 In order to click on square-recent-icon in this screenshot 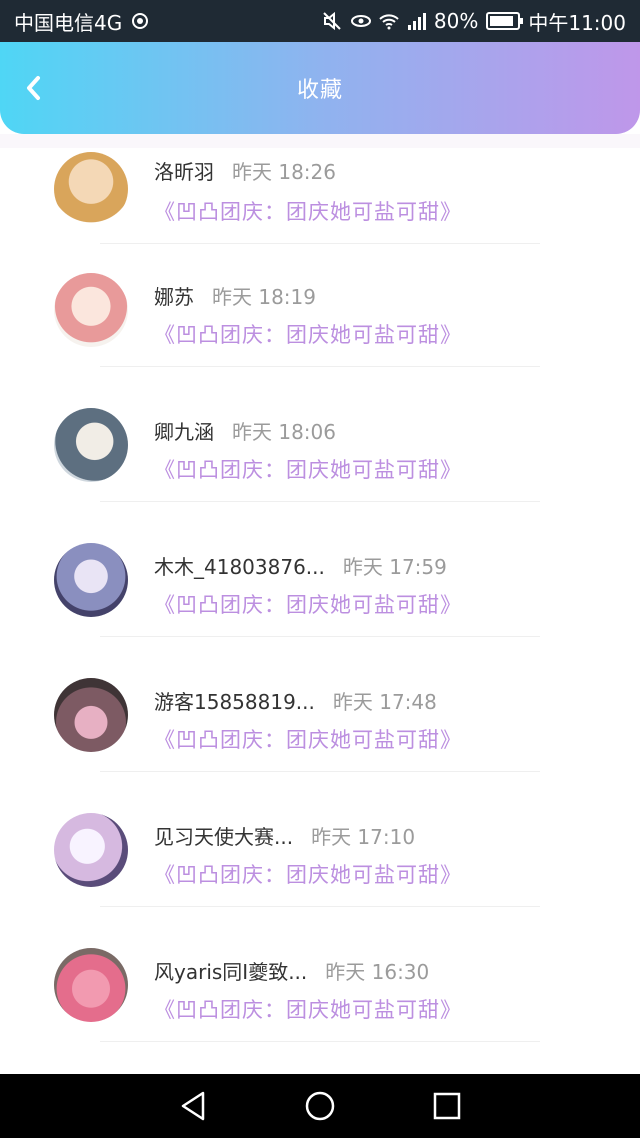, I will do `click(446, 1106)`.